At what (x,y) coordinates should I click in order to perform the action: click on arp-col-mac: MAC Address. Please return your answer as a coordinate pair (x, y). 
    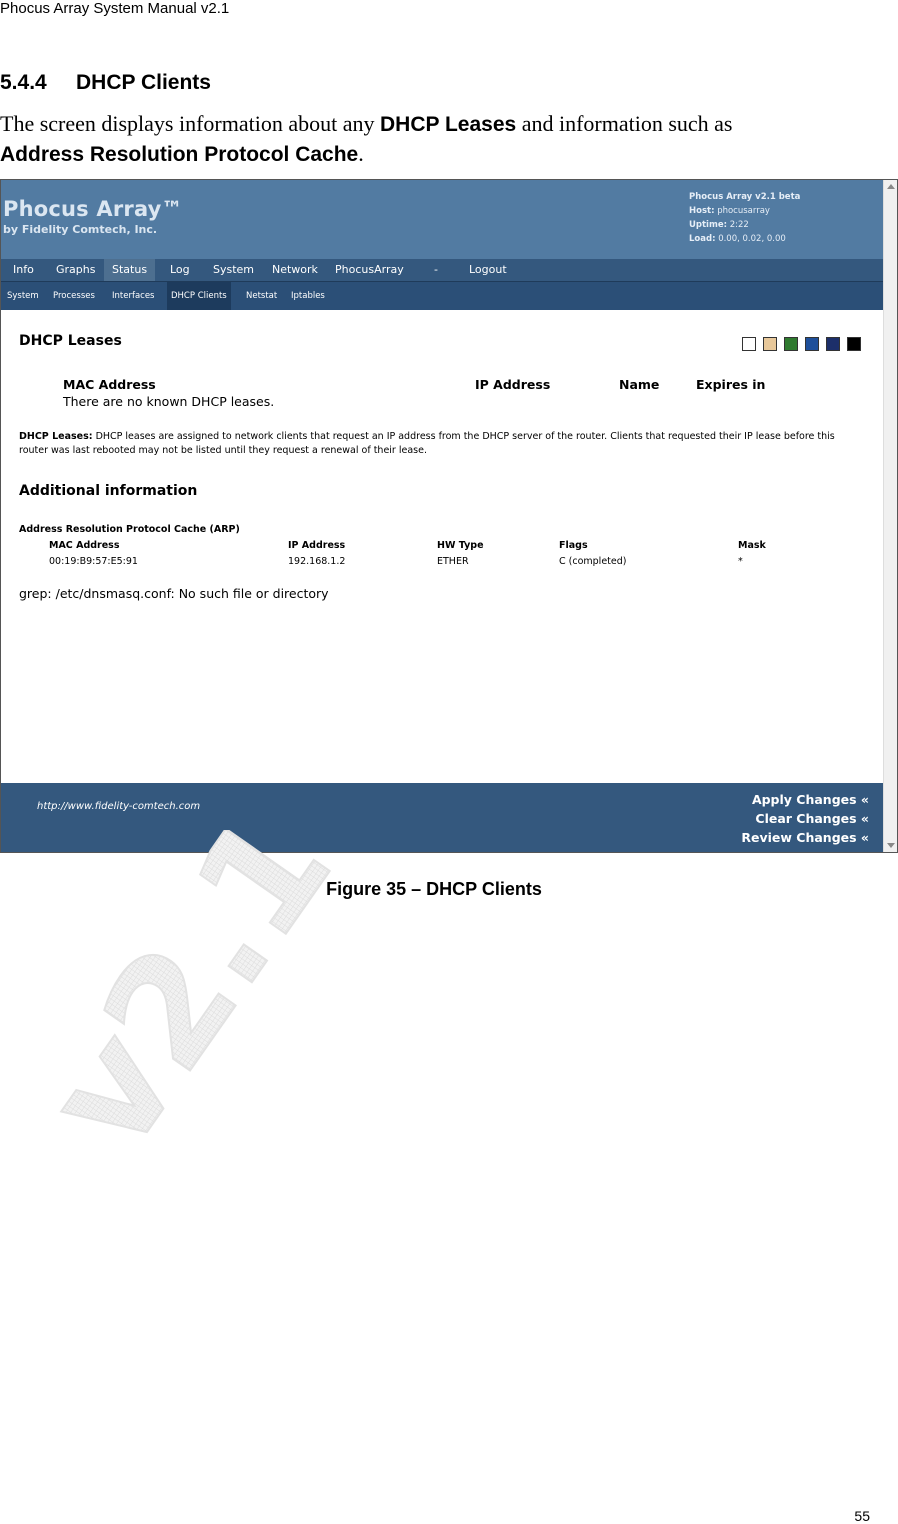
    Looking at the image, I should click on (84, 545).